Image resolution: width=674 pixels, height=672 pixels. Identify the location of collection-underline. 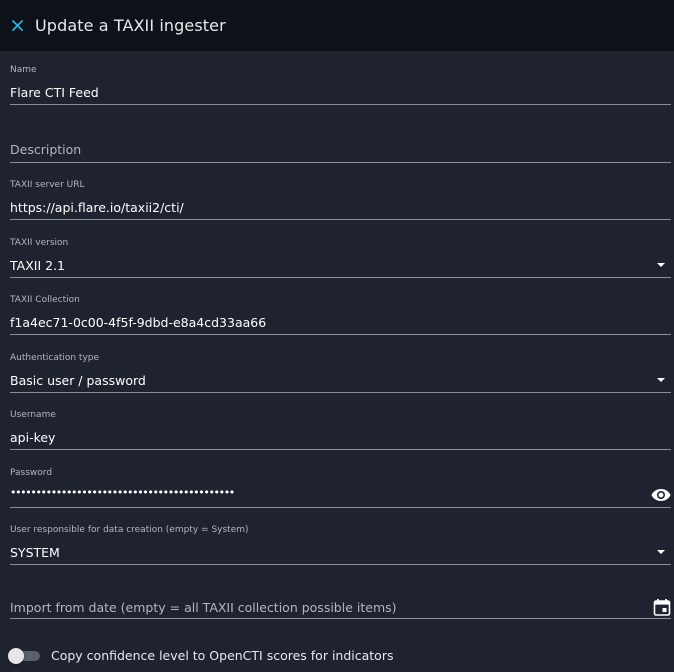
(340, 334).